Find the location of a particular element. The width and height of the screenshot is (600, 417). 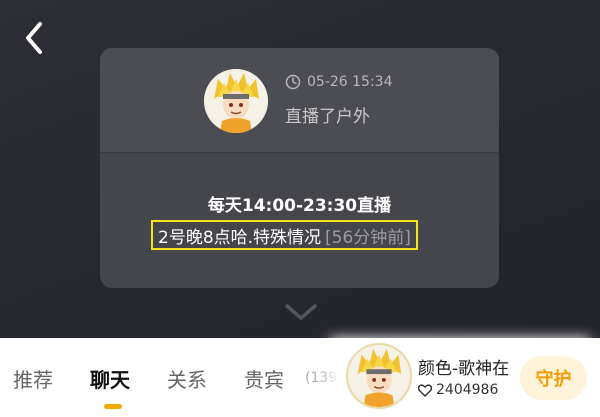

host-fans-count: 2404986 is located at coordinates (467, 390).